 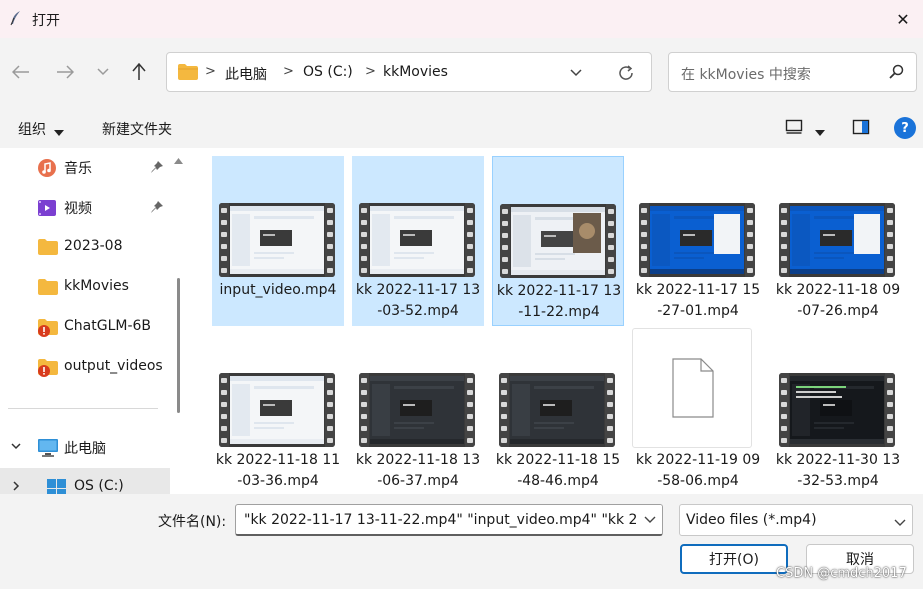 What do you see at coordinates (792, 72) in the screenshot?
I see `search-box: 在 kkMovies 中搜索` at bounding box center [792, 72].